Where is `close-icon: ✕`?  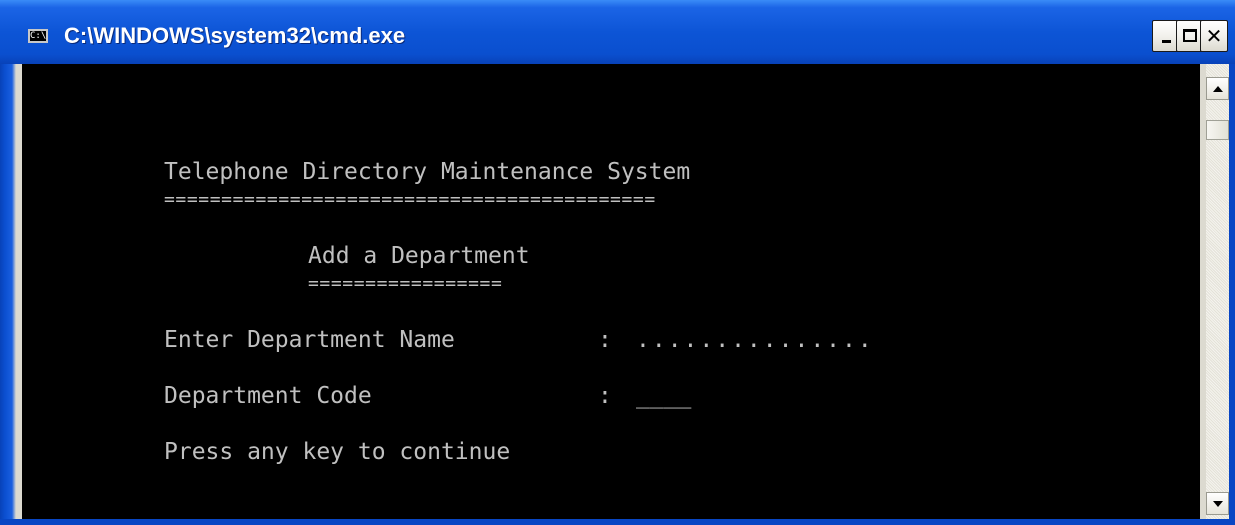 close-icon: ✕ is located at coordinates (1214, 36).